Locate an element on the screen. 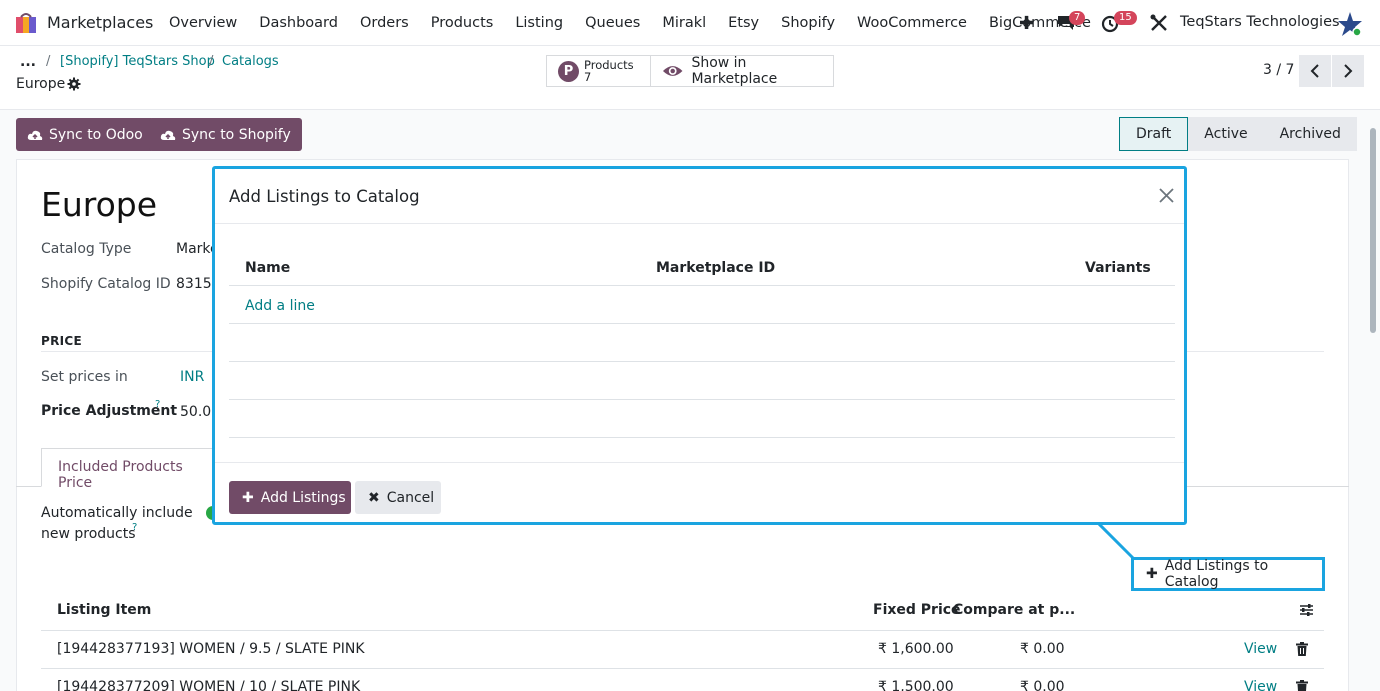  auto-include-label: Automatically include is located at coordinates (117, 513).